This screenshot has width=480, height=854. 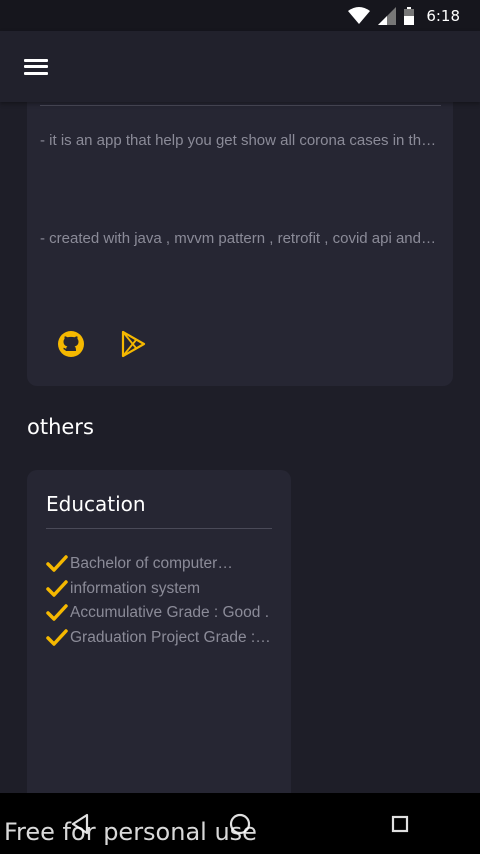 I want to click on recents-icon, so click(x=400, y=824).